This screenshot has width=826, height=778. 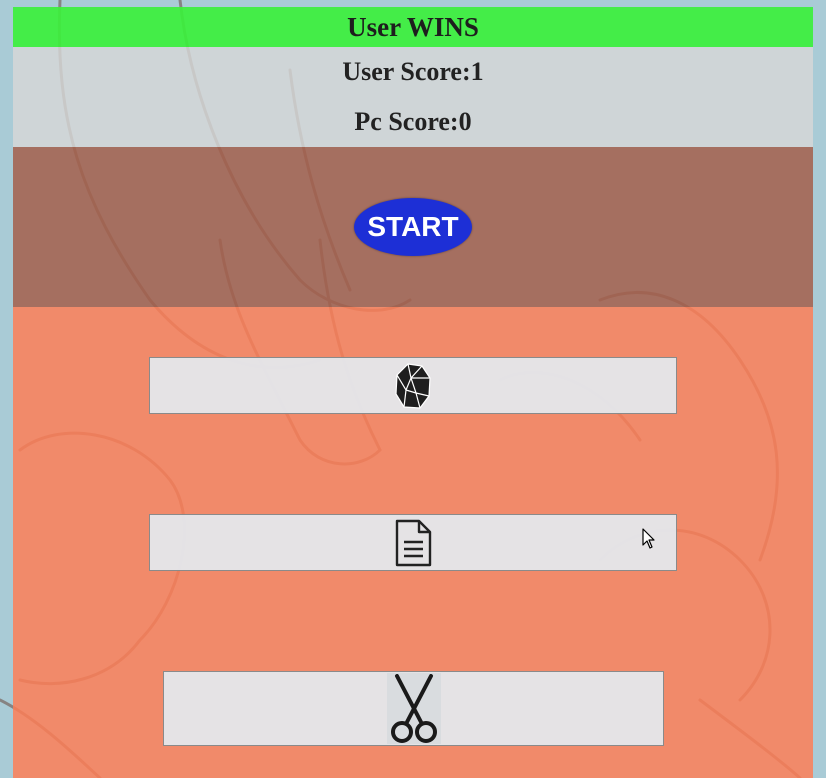 What do you see at coordinates (413, 71) in the screenshot?
I see `user-score: User Score:1` at bounding box center [413, 71].